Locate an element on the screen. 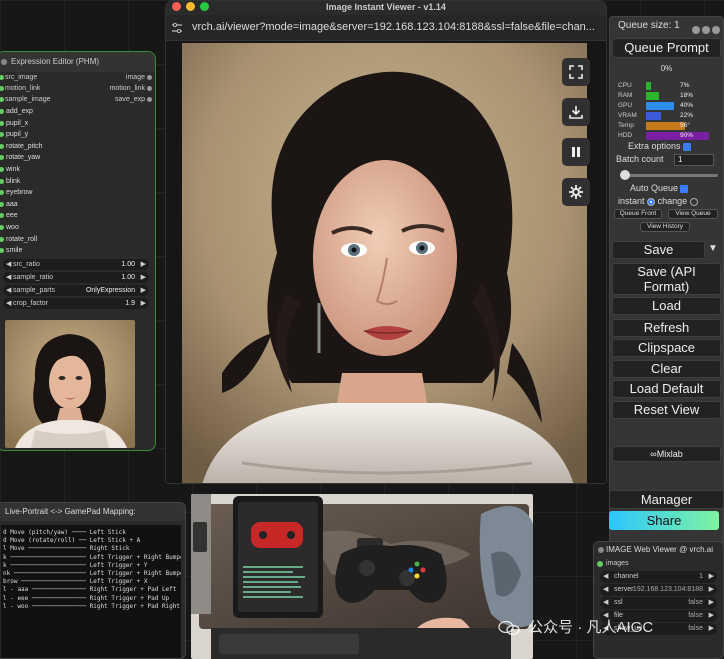 The image size is (724, 659). io-row: src_image image is located at coordinates (77, 77).